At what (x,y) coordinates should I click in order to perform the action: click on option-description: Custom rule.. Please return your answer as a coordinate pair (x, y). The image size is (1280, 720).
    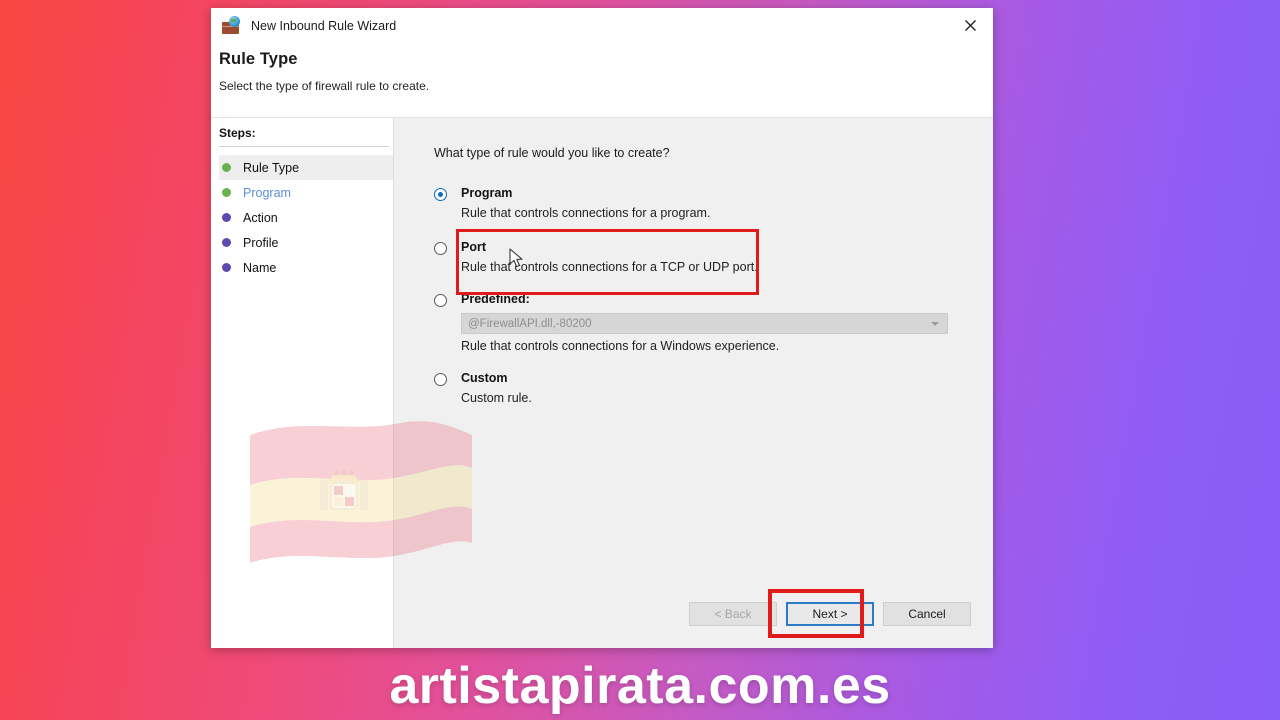
    Looking at the image, I should click on (496, 398).